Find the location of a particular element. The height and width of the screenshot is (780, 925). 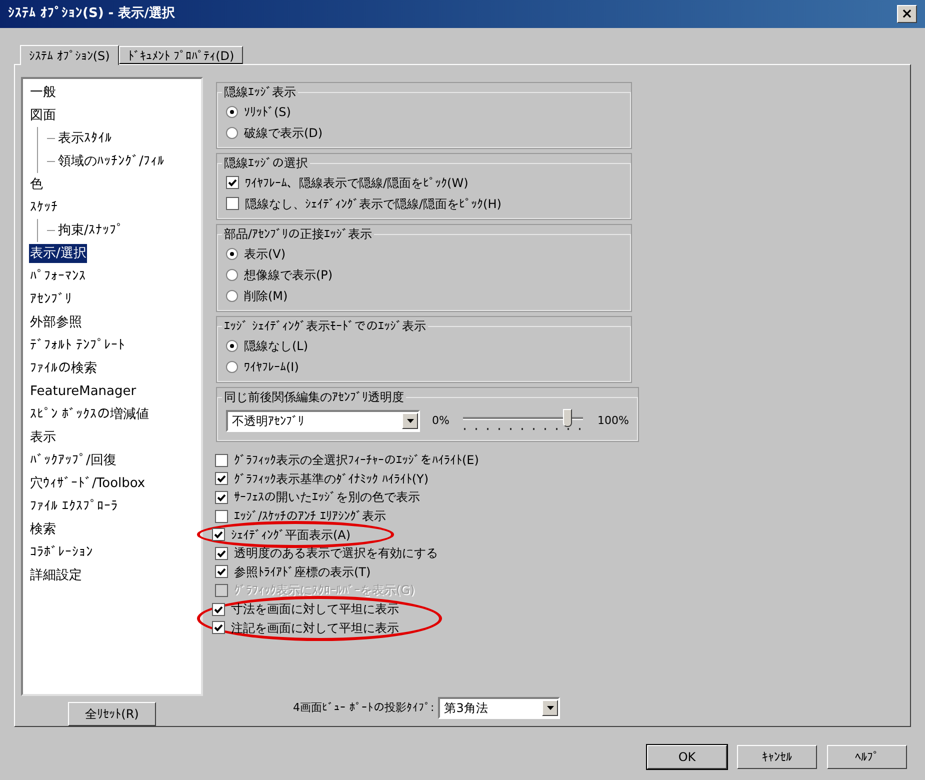

option-label: ｸﾞﾗﾌｨｯｸ表示基準のﾀﾞｲﾅﾐｯｸ ﾊｲﾗｲﾄ(Y) is located at coordinates (331, 479).